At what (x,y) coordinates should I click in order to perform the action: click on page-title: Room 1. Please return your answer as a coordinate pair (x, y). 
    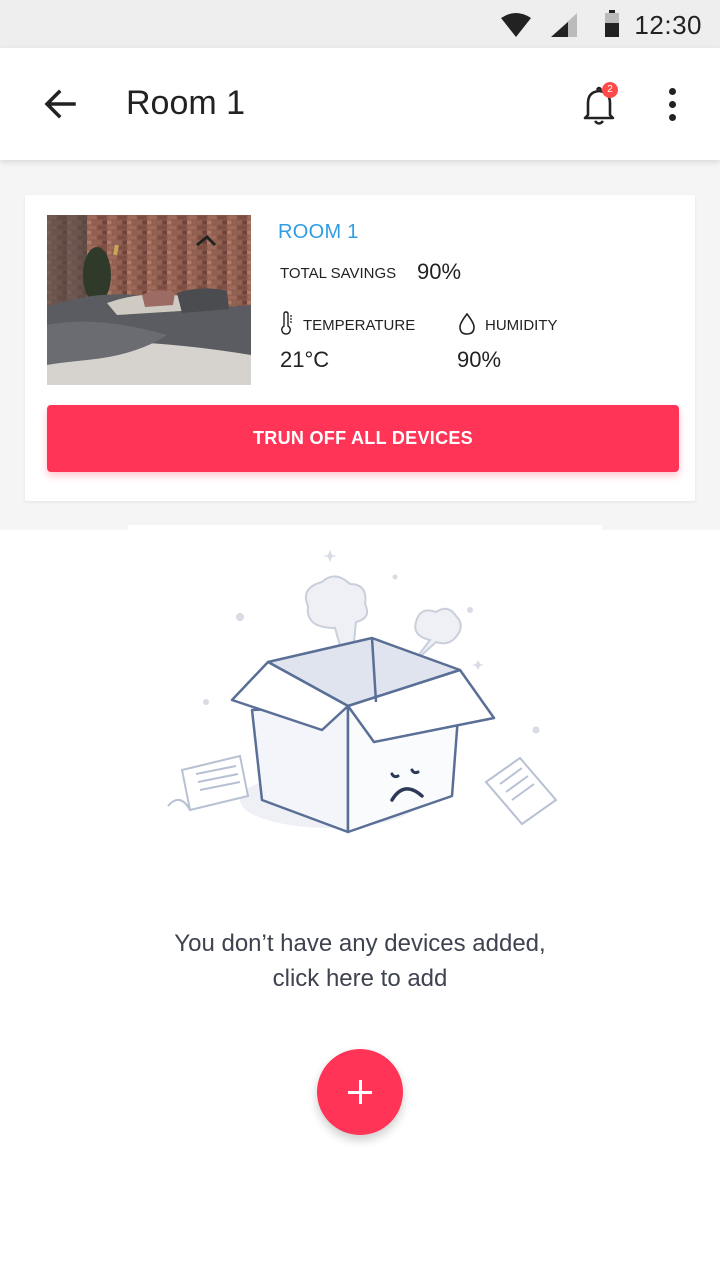
    Looking at the image, I should click on (186, 103).